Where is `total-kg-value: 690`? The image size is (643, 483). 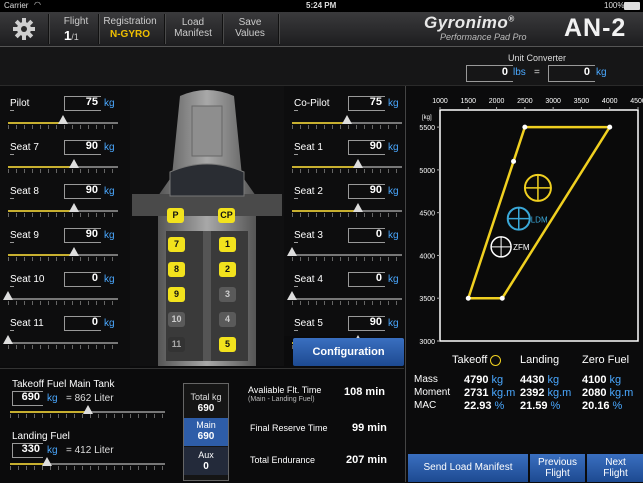 total-kg-value: 690 is located at coordinates (206, 408).